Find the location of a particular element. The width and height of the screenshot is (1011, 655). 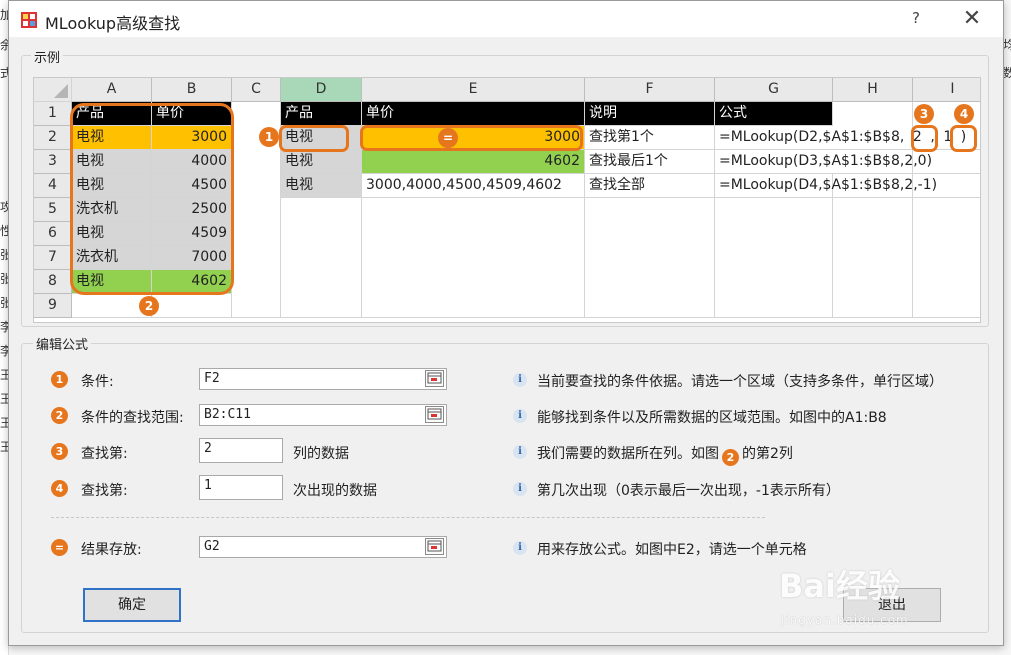

bg-char: 加 is located at coordinates (4, 15).